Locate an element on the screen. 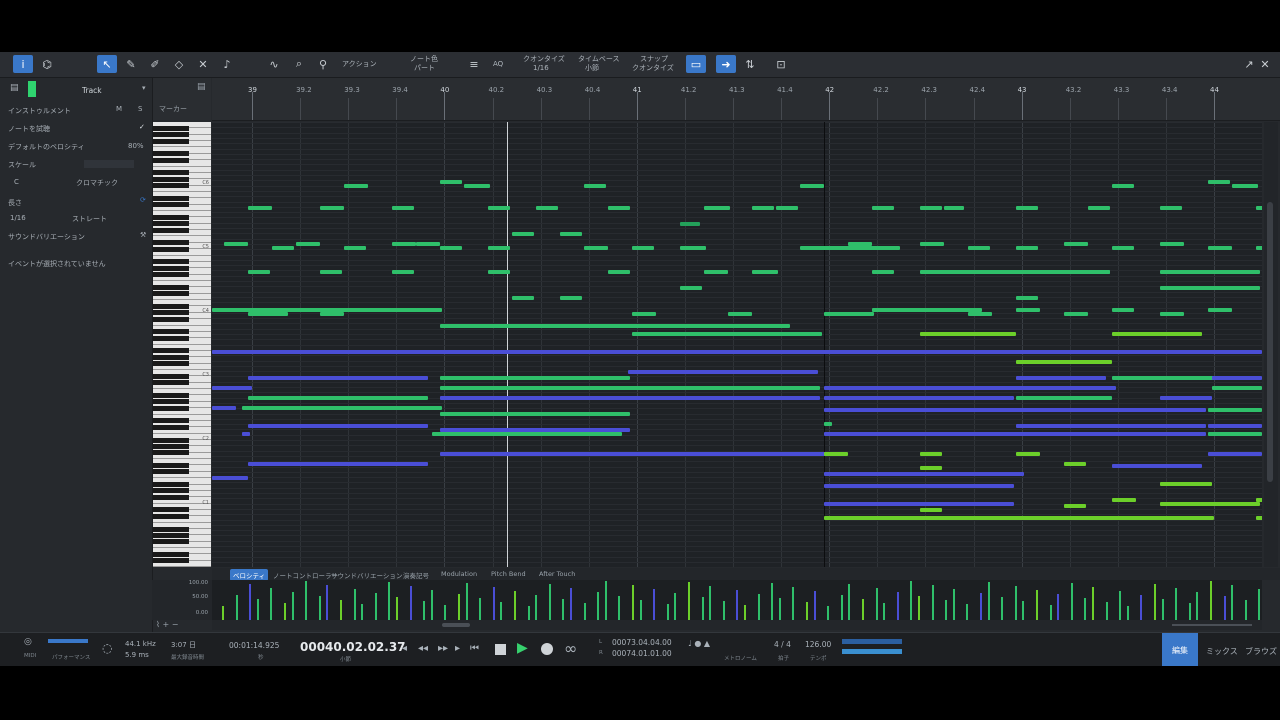  close-icon: ✕ is located at coordinates (1265, 64).